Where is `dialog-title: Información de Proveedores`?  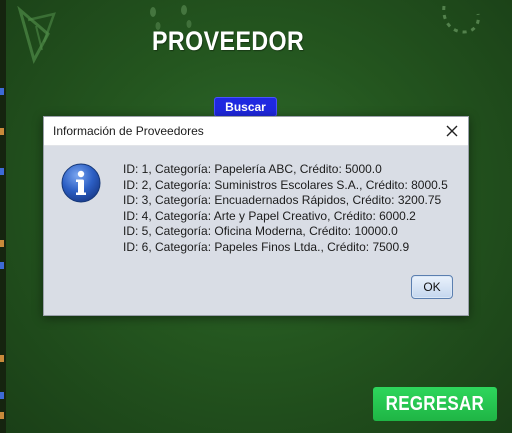 dialog-title: Información de Proveedores is located at coordinates (128, 131).